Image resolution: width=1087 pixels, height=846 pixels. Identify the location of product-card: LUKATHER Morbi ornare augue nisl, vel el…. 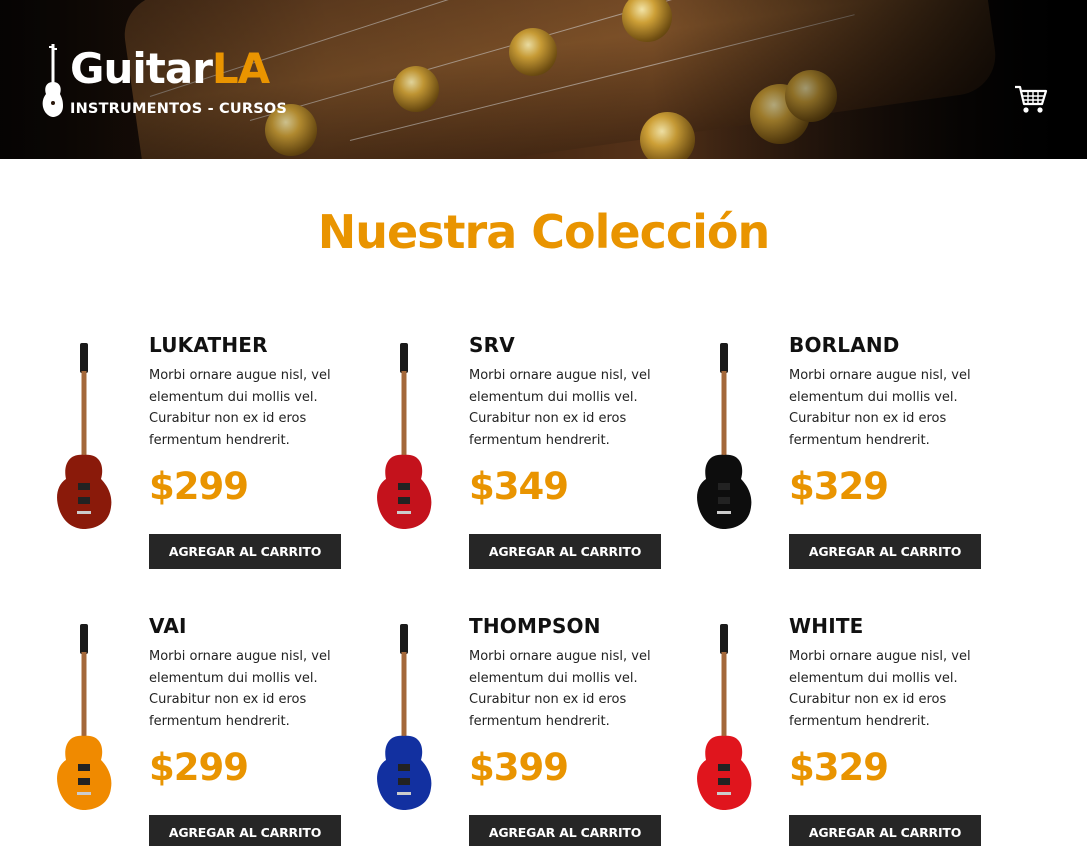
(204, 454).